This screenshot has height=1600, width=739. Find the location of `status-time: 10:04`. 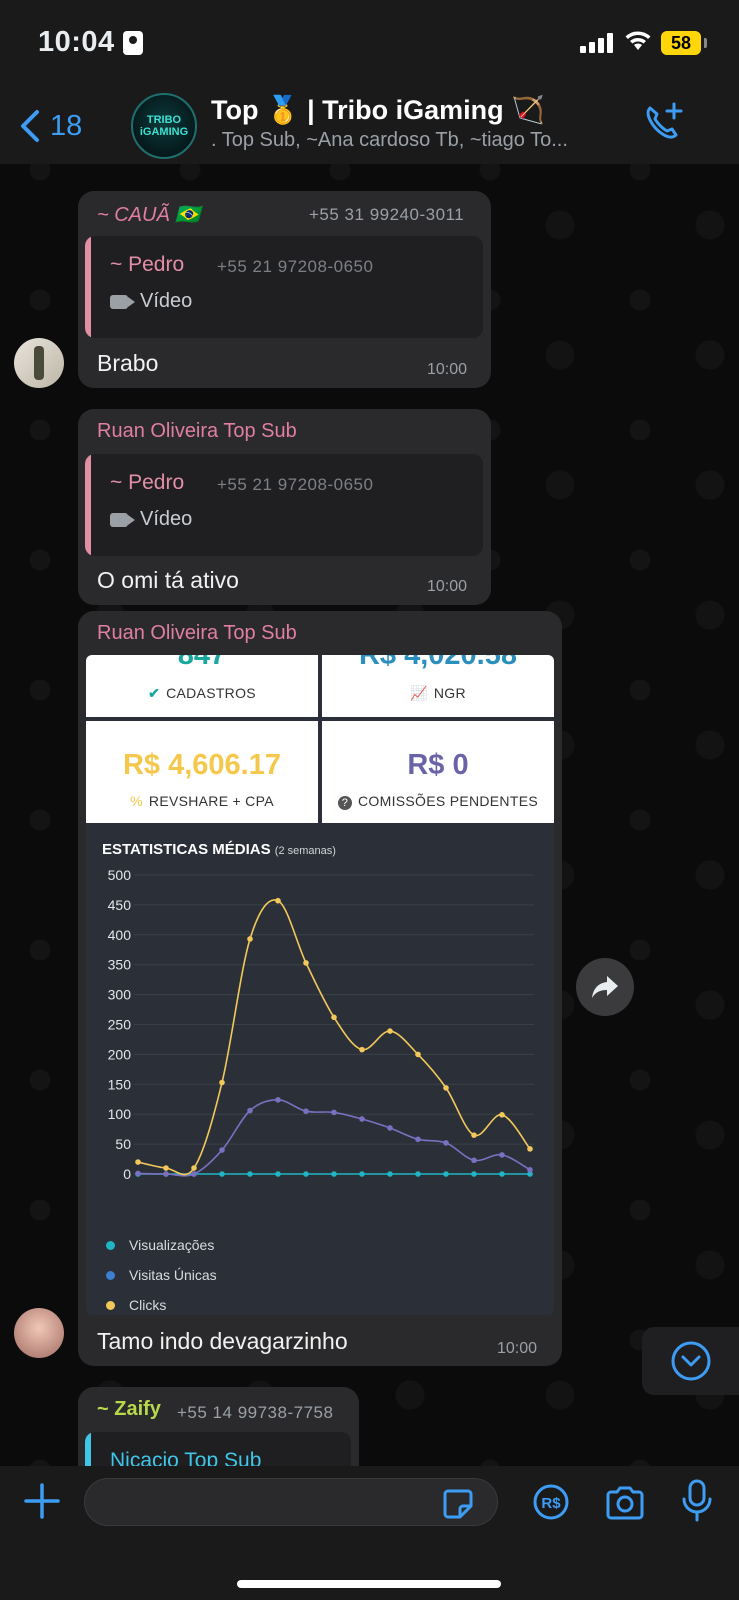

status-time: 10:04 is located at coordinates (76, 42).